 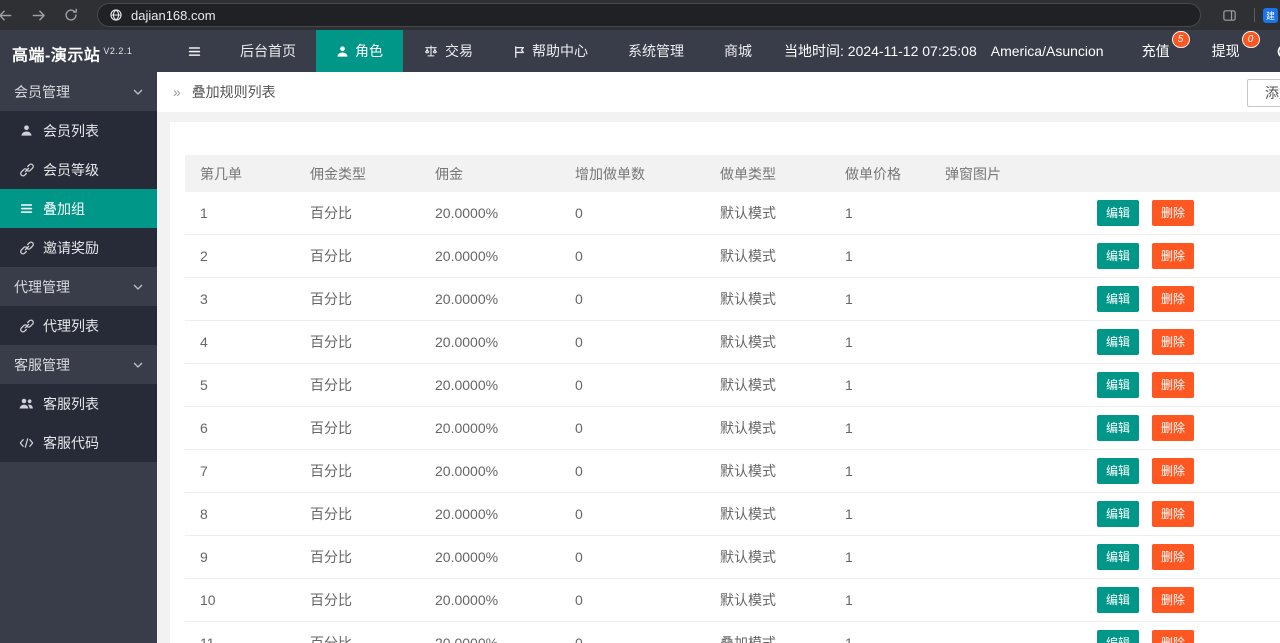 I want to click on sidebar-item-member-list: 会员列表, so click(x=78, y=130).